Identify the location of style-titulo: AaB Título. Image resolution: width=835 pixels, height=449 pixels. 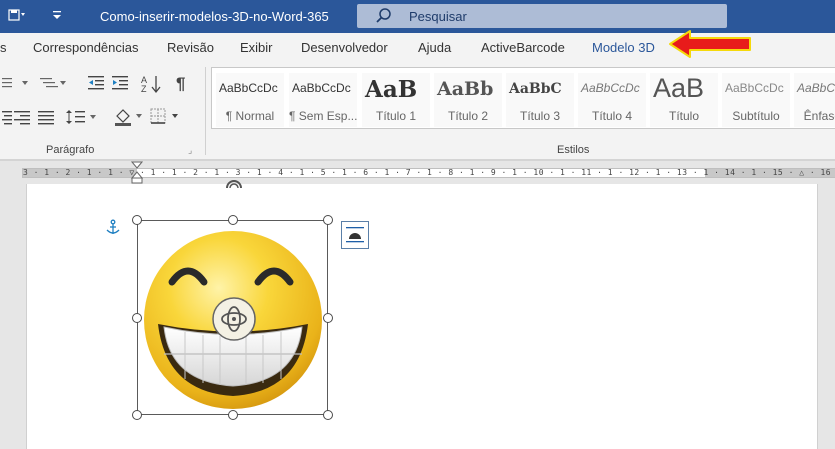
(684, 100).